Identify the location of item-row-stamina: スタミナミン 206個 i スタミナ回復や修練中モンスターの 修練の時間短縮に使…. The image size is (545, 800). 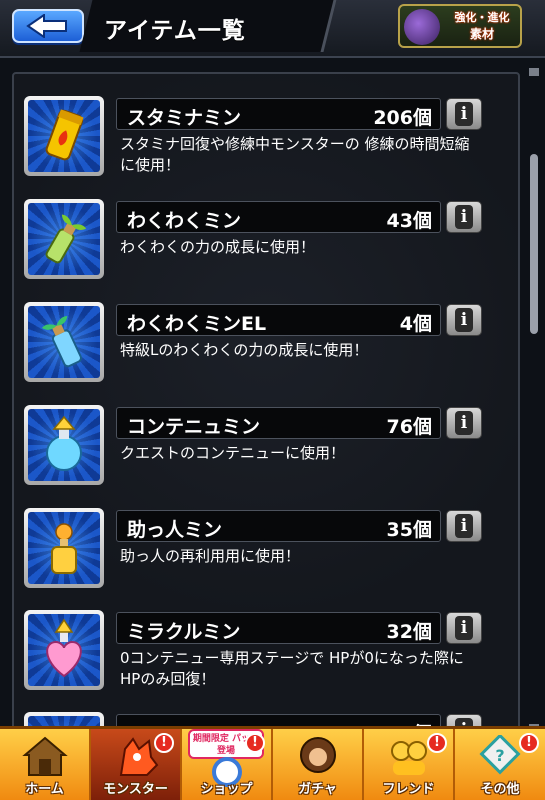
(259, 138).